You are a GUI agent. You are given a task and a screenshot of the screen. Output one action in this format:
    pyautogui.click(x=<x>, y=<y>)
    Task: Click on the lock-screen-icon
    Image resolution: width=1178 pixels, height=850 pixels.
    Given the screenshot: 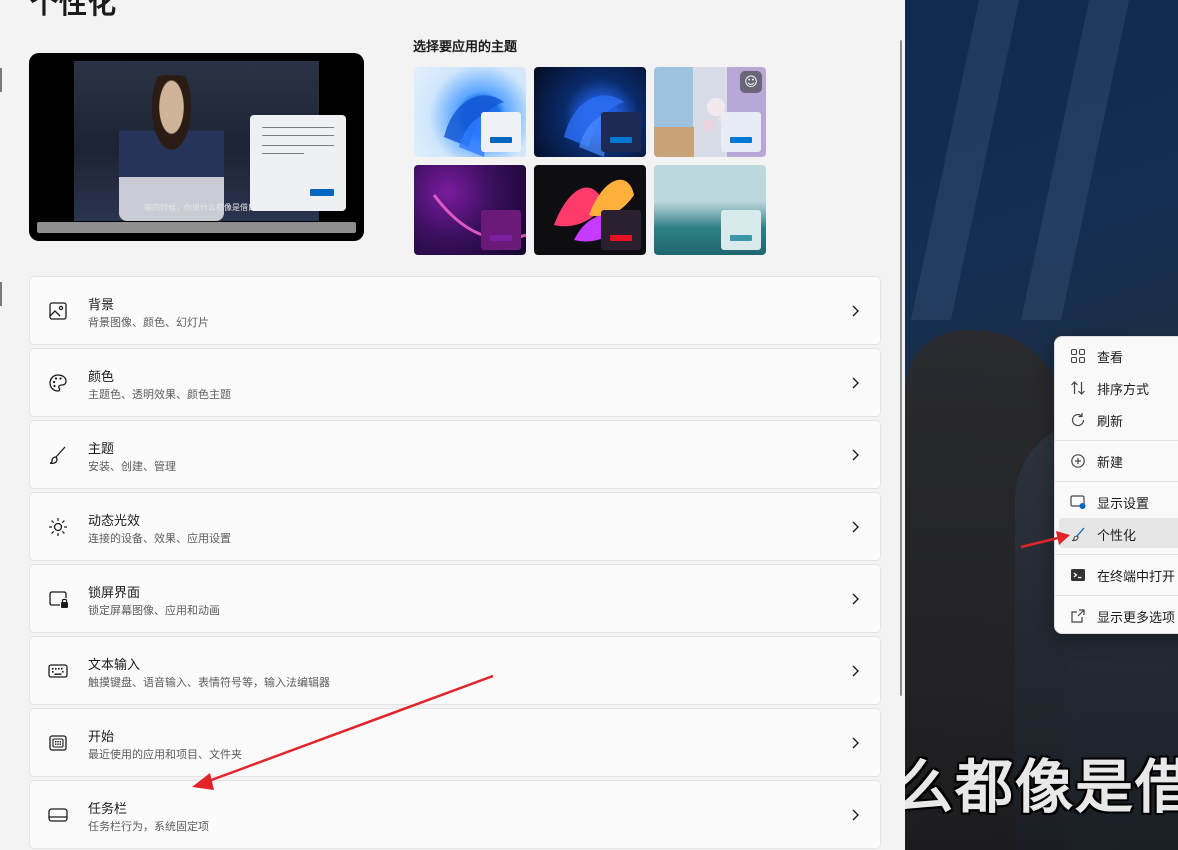 What is the action you would take?
    pyautogui.click(x=58, y=599)
    